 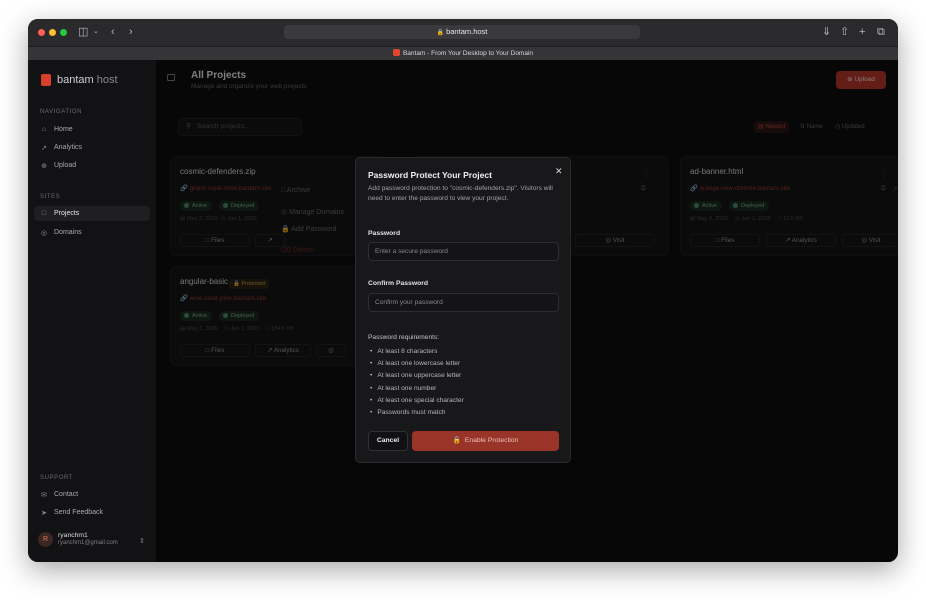 I want to click on sidebar-item-analytics: ↗ Analytics, so click(x=92, y=147).